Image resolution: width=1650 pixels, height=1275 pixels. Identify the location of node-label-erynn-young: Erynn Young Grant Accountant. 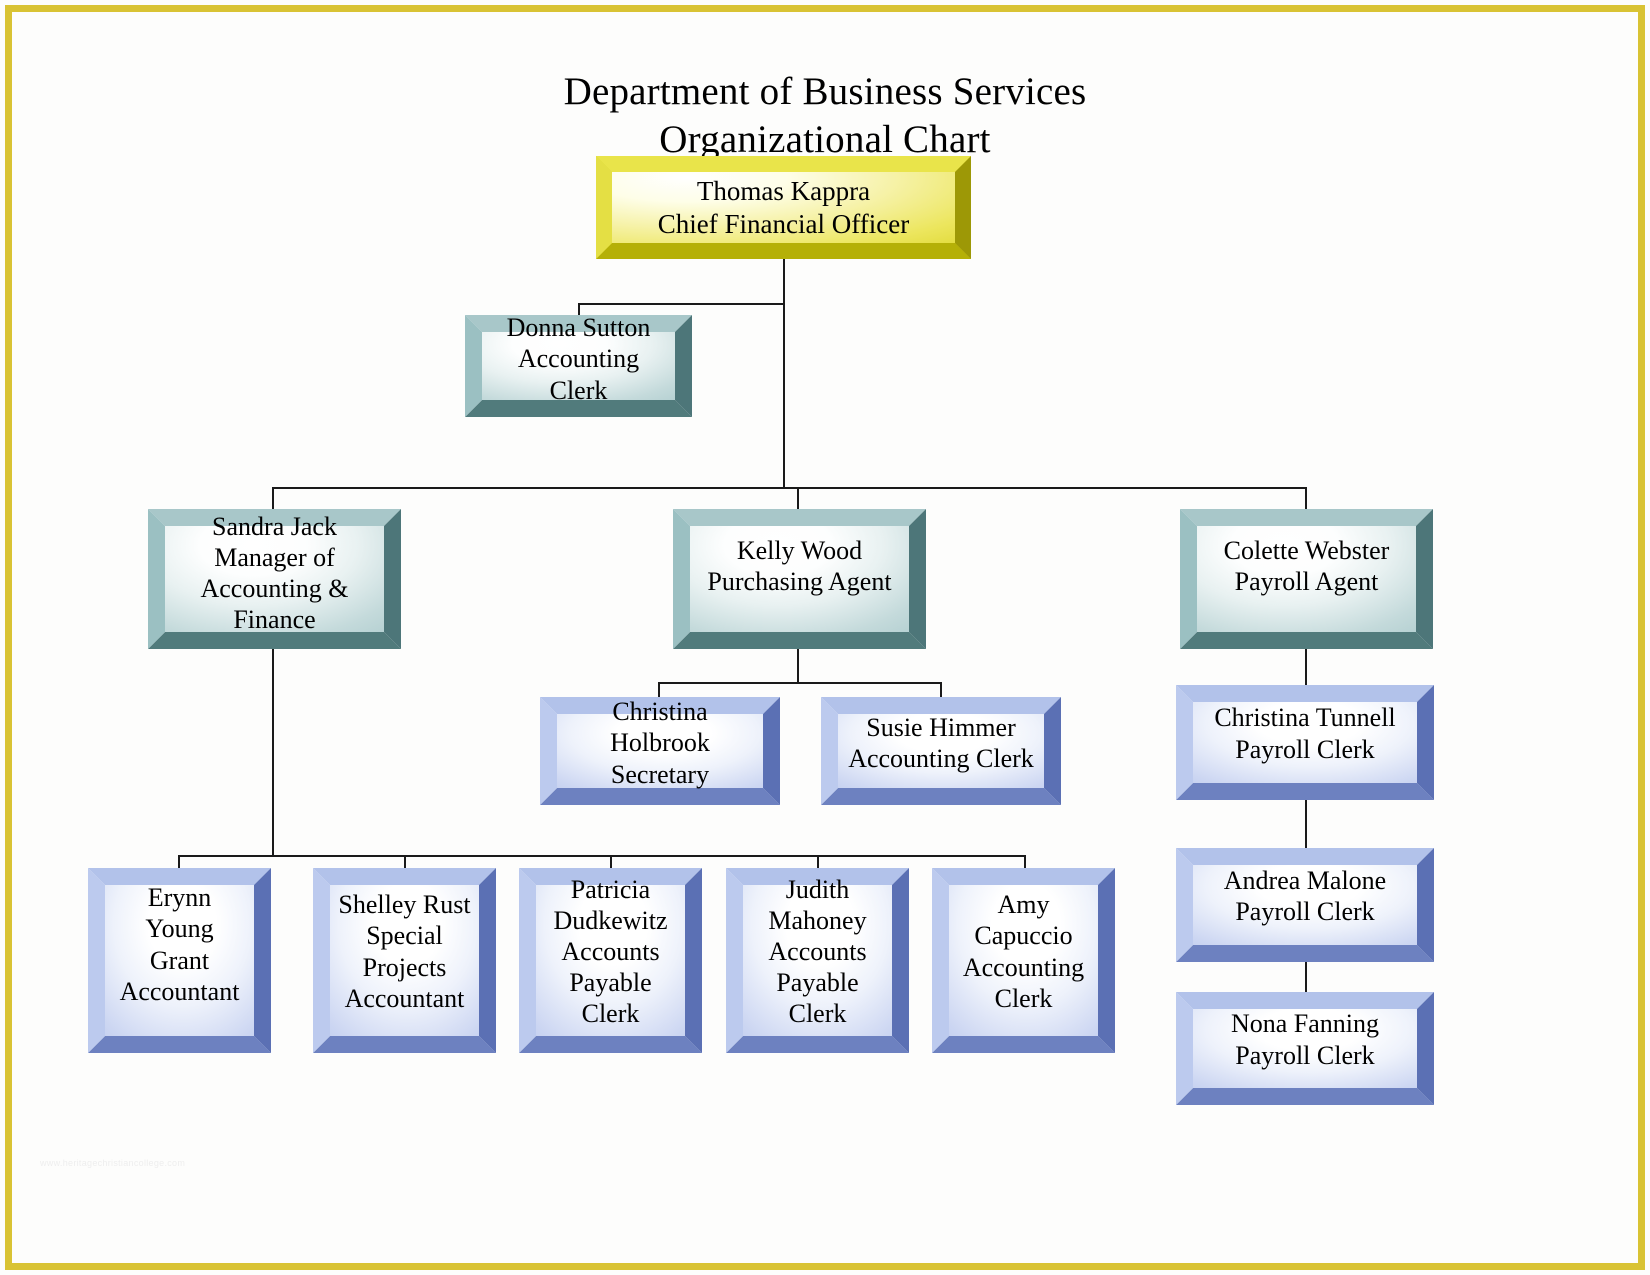
(179, 944).